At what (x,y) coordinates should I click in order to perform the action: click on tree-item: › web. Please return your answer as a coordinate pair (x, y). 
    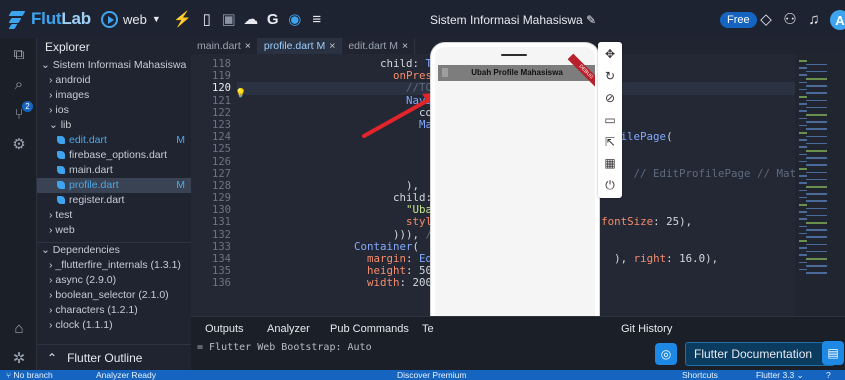
    Looking at the image, I should click on (114, 230).